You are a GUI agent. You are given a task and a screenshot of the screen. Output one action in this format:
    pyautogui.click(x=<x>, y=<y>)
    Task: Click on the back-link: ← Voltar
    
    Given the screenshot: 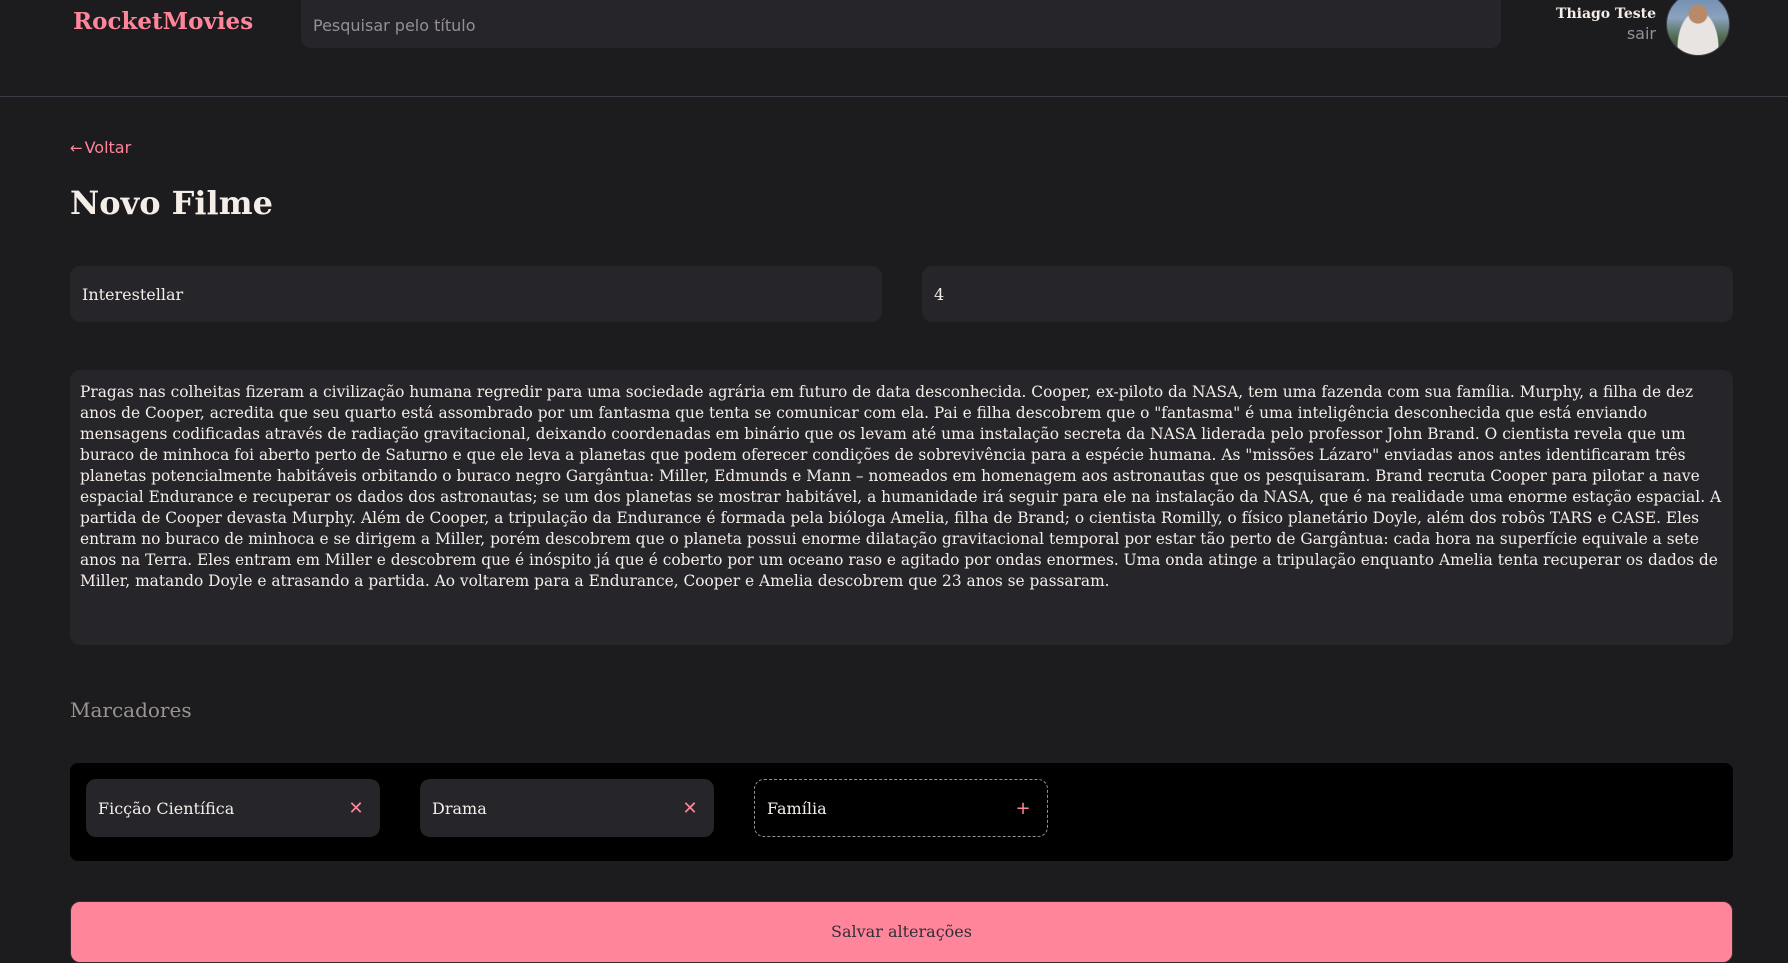 What is the action you would take?
    pyautogui.click(x=100, y=147)
    